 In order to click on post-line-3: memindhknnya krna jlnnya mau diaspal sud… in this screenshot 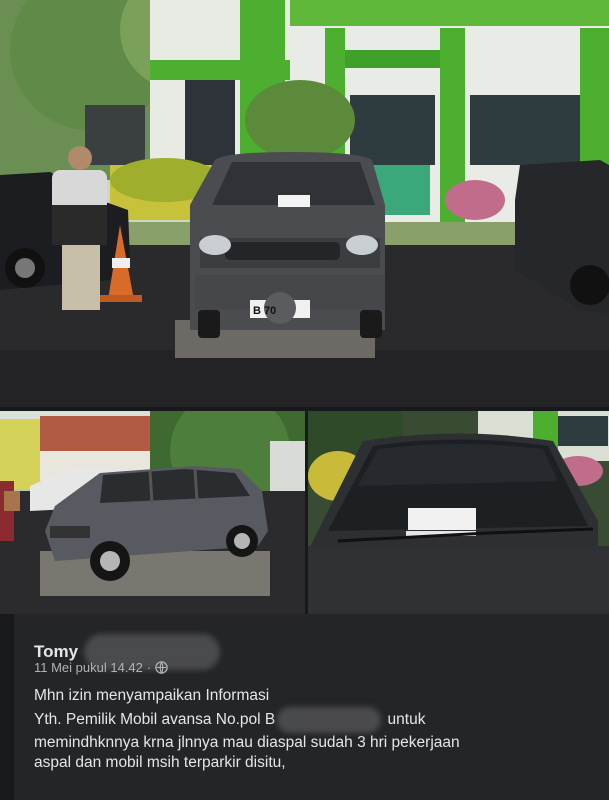, I will do `click(247, 742)`.